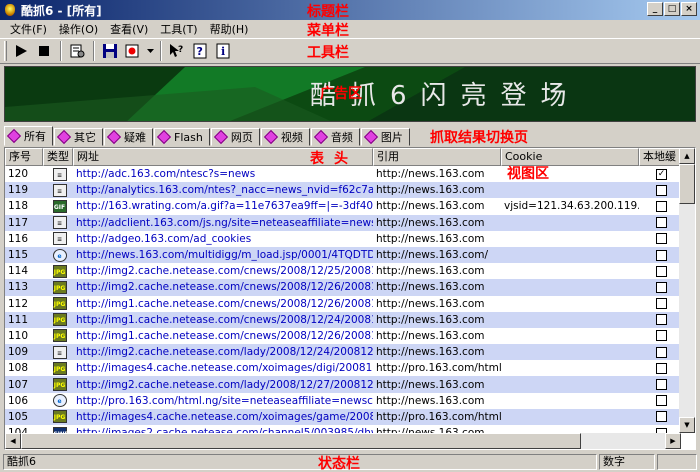  I want to click on maximize-button: □, so click(672, 9).